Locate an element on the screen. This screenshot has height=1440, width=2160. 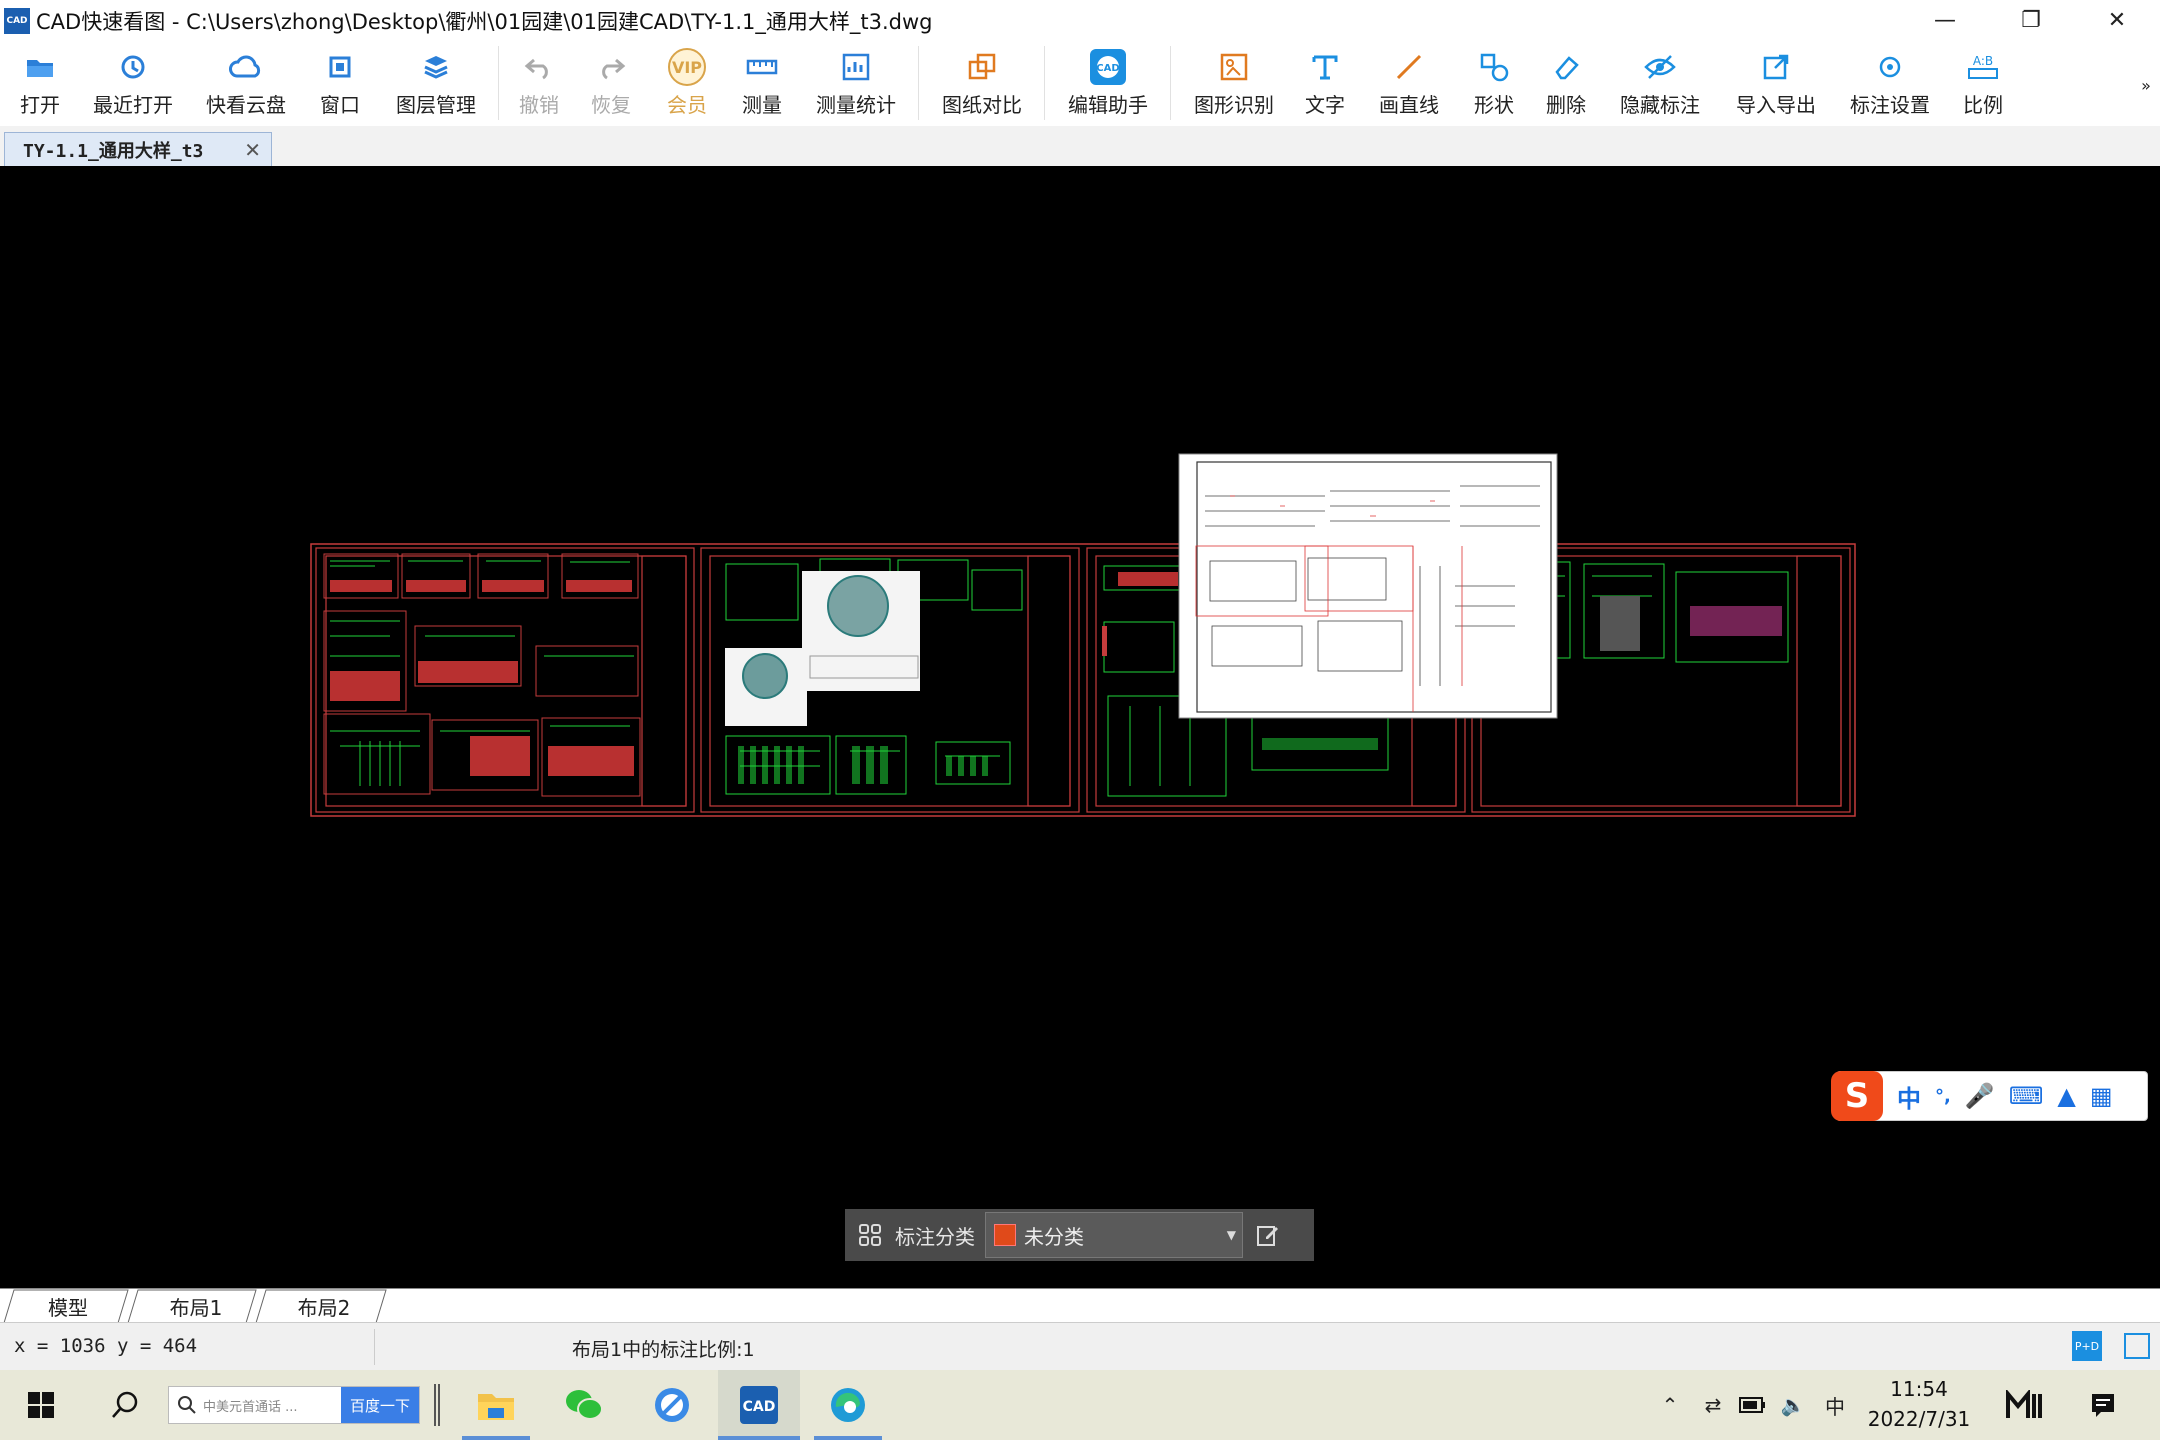
annotation-category-select: 未分类 ▼ is located at coordinates (1114, 1235).